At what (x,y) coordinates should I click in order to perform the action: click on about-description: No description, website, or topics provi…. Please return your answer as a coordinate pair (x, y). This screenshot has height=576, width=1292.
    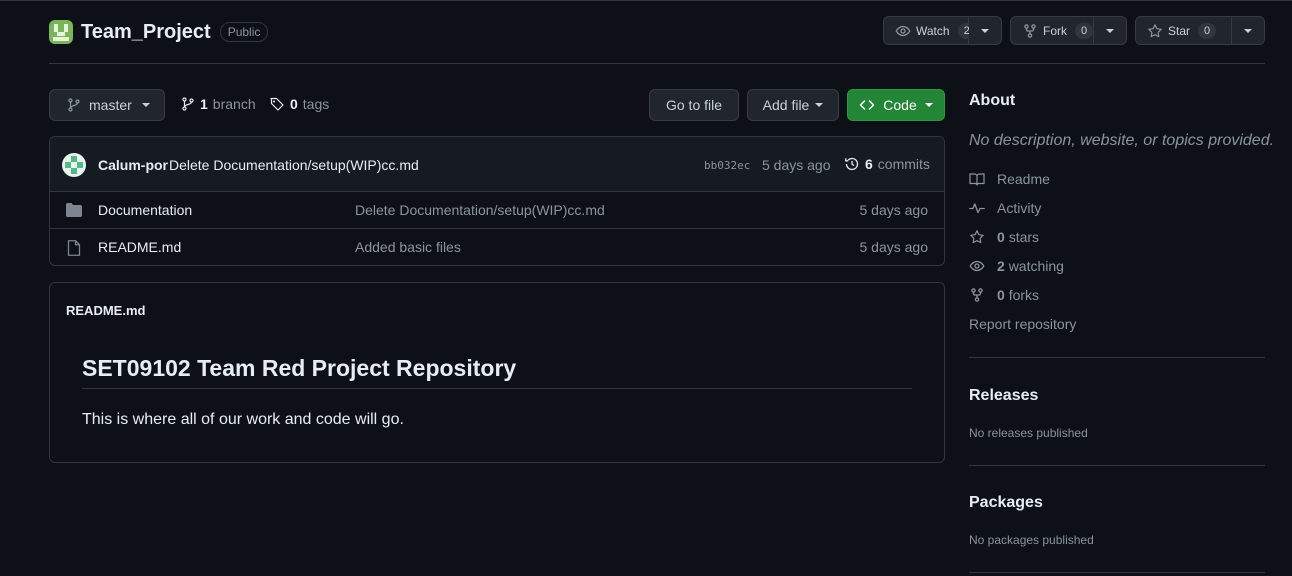
    Looking at the image, I should click on (1122, 140).